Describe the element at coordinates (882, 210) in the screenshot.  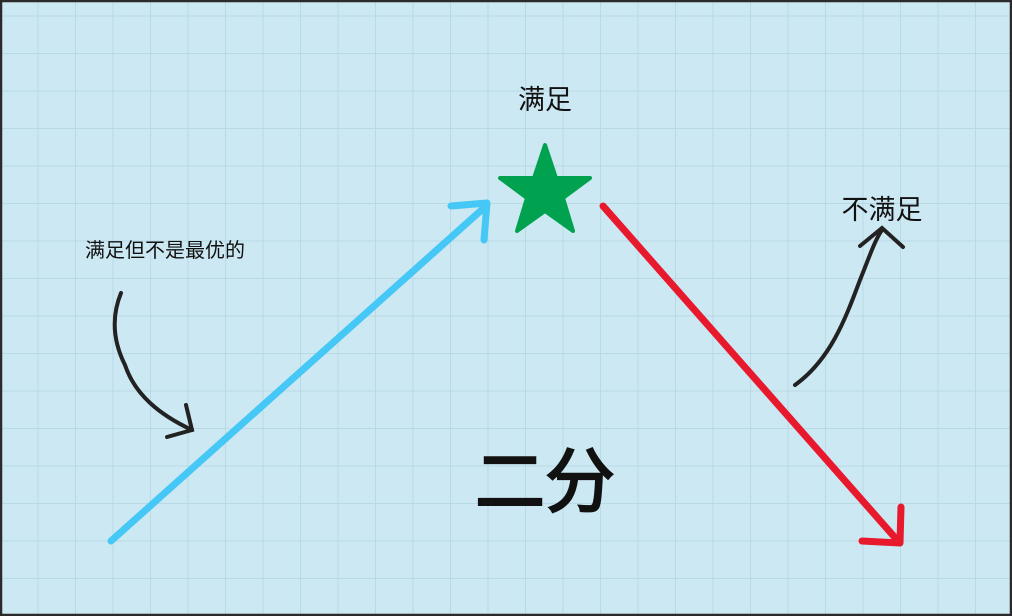
I see `label-not-satisfied: 不满足` at that location.